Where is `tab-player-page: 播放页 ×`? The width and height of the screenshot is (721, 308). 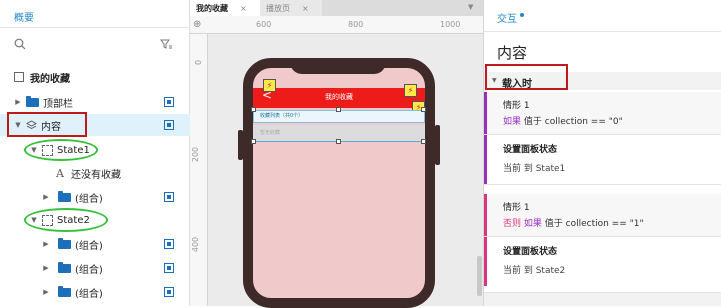
tab-player-page: 播放页 × is located at coordinates (291, 8).